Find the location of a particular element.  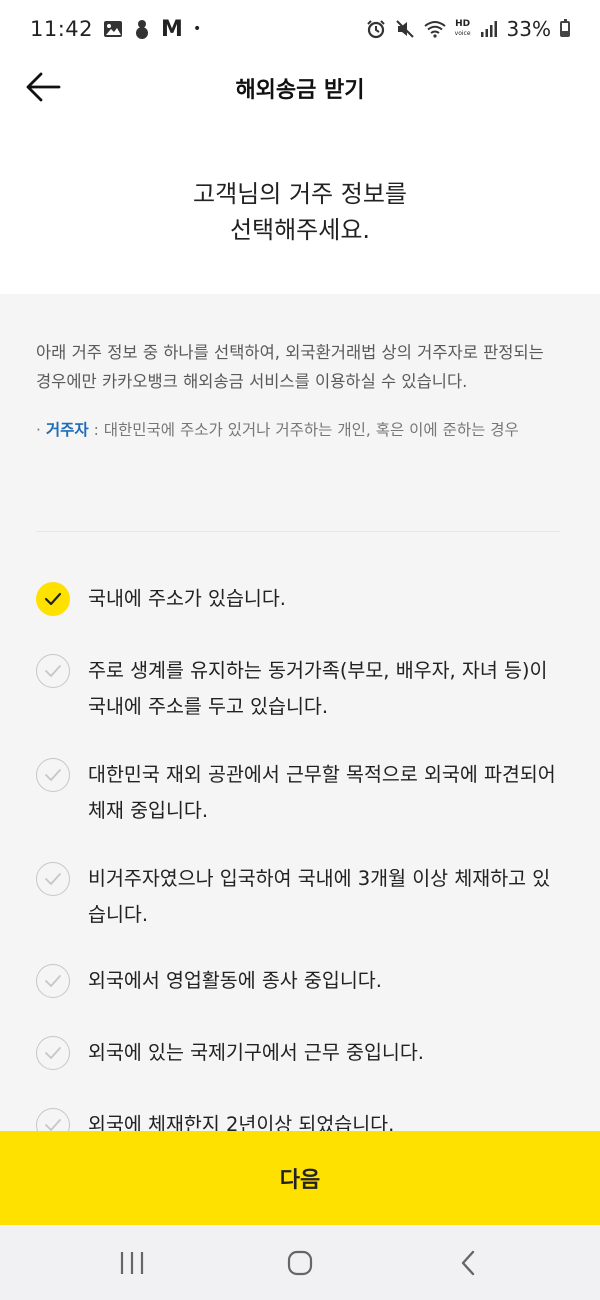

snowman-icon is located at coordinates (142, 29).